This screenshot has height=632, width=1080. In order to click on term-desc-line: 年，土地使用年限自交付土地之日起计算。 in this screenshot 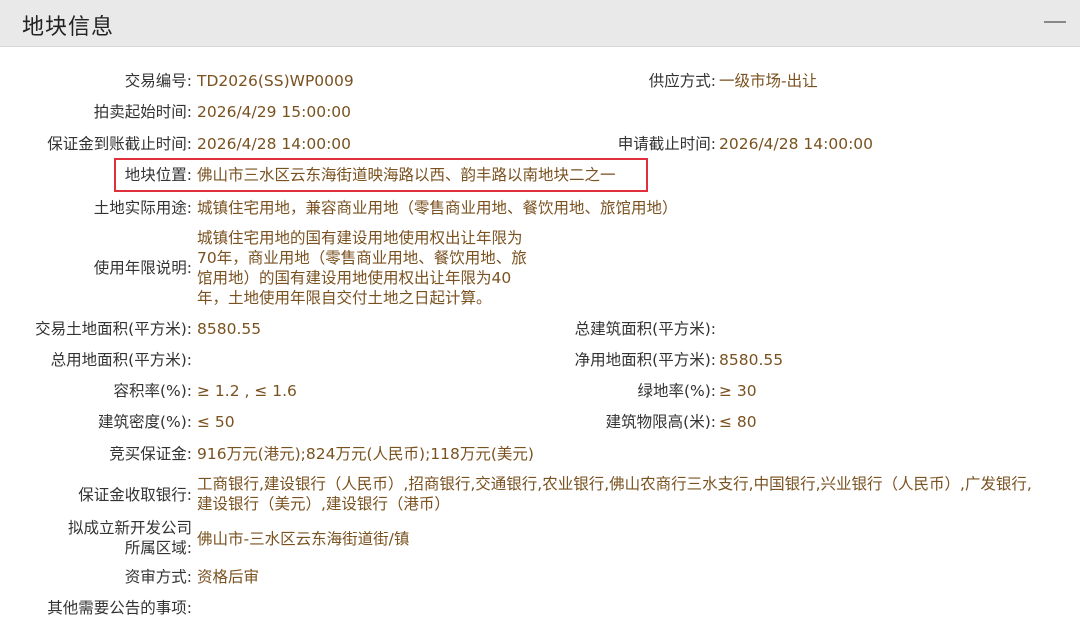, I will do `click(344, 298)`.